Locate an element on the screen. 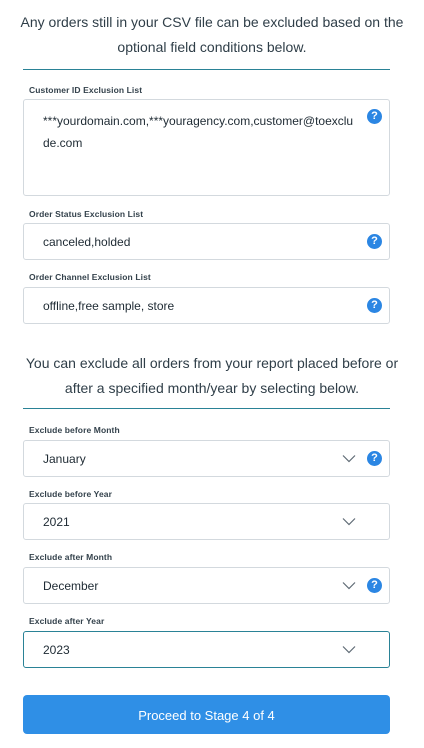 The image size is (424, 748). before-year-select: 2021 is located at coordinates (206, 521).